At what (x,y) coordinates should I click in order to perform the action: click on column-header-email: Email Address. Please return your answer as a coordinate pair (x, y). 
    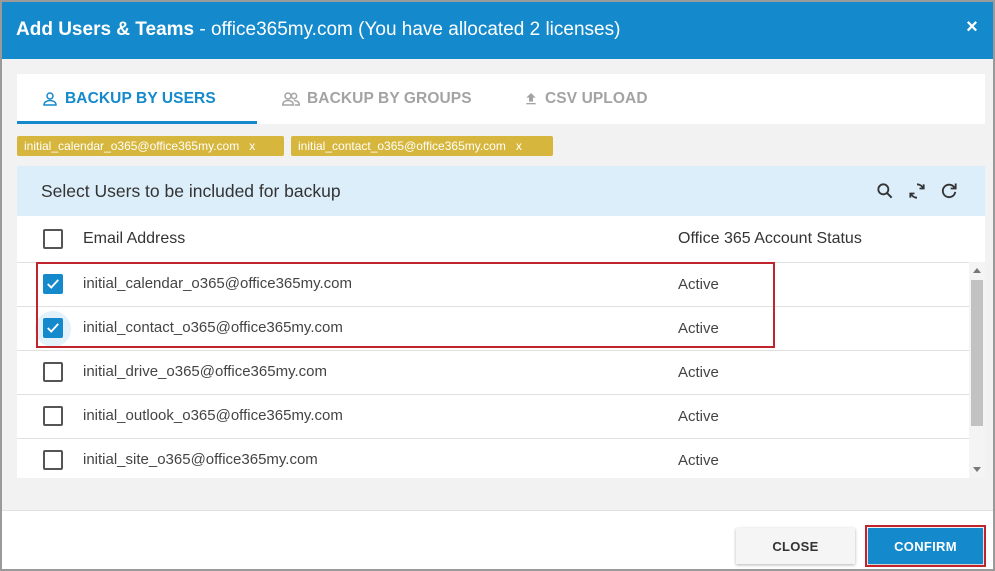
    Looking at the image, I should click on (134, 238).